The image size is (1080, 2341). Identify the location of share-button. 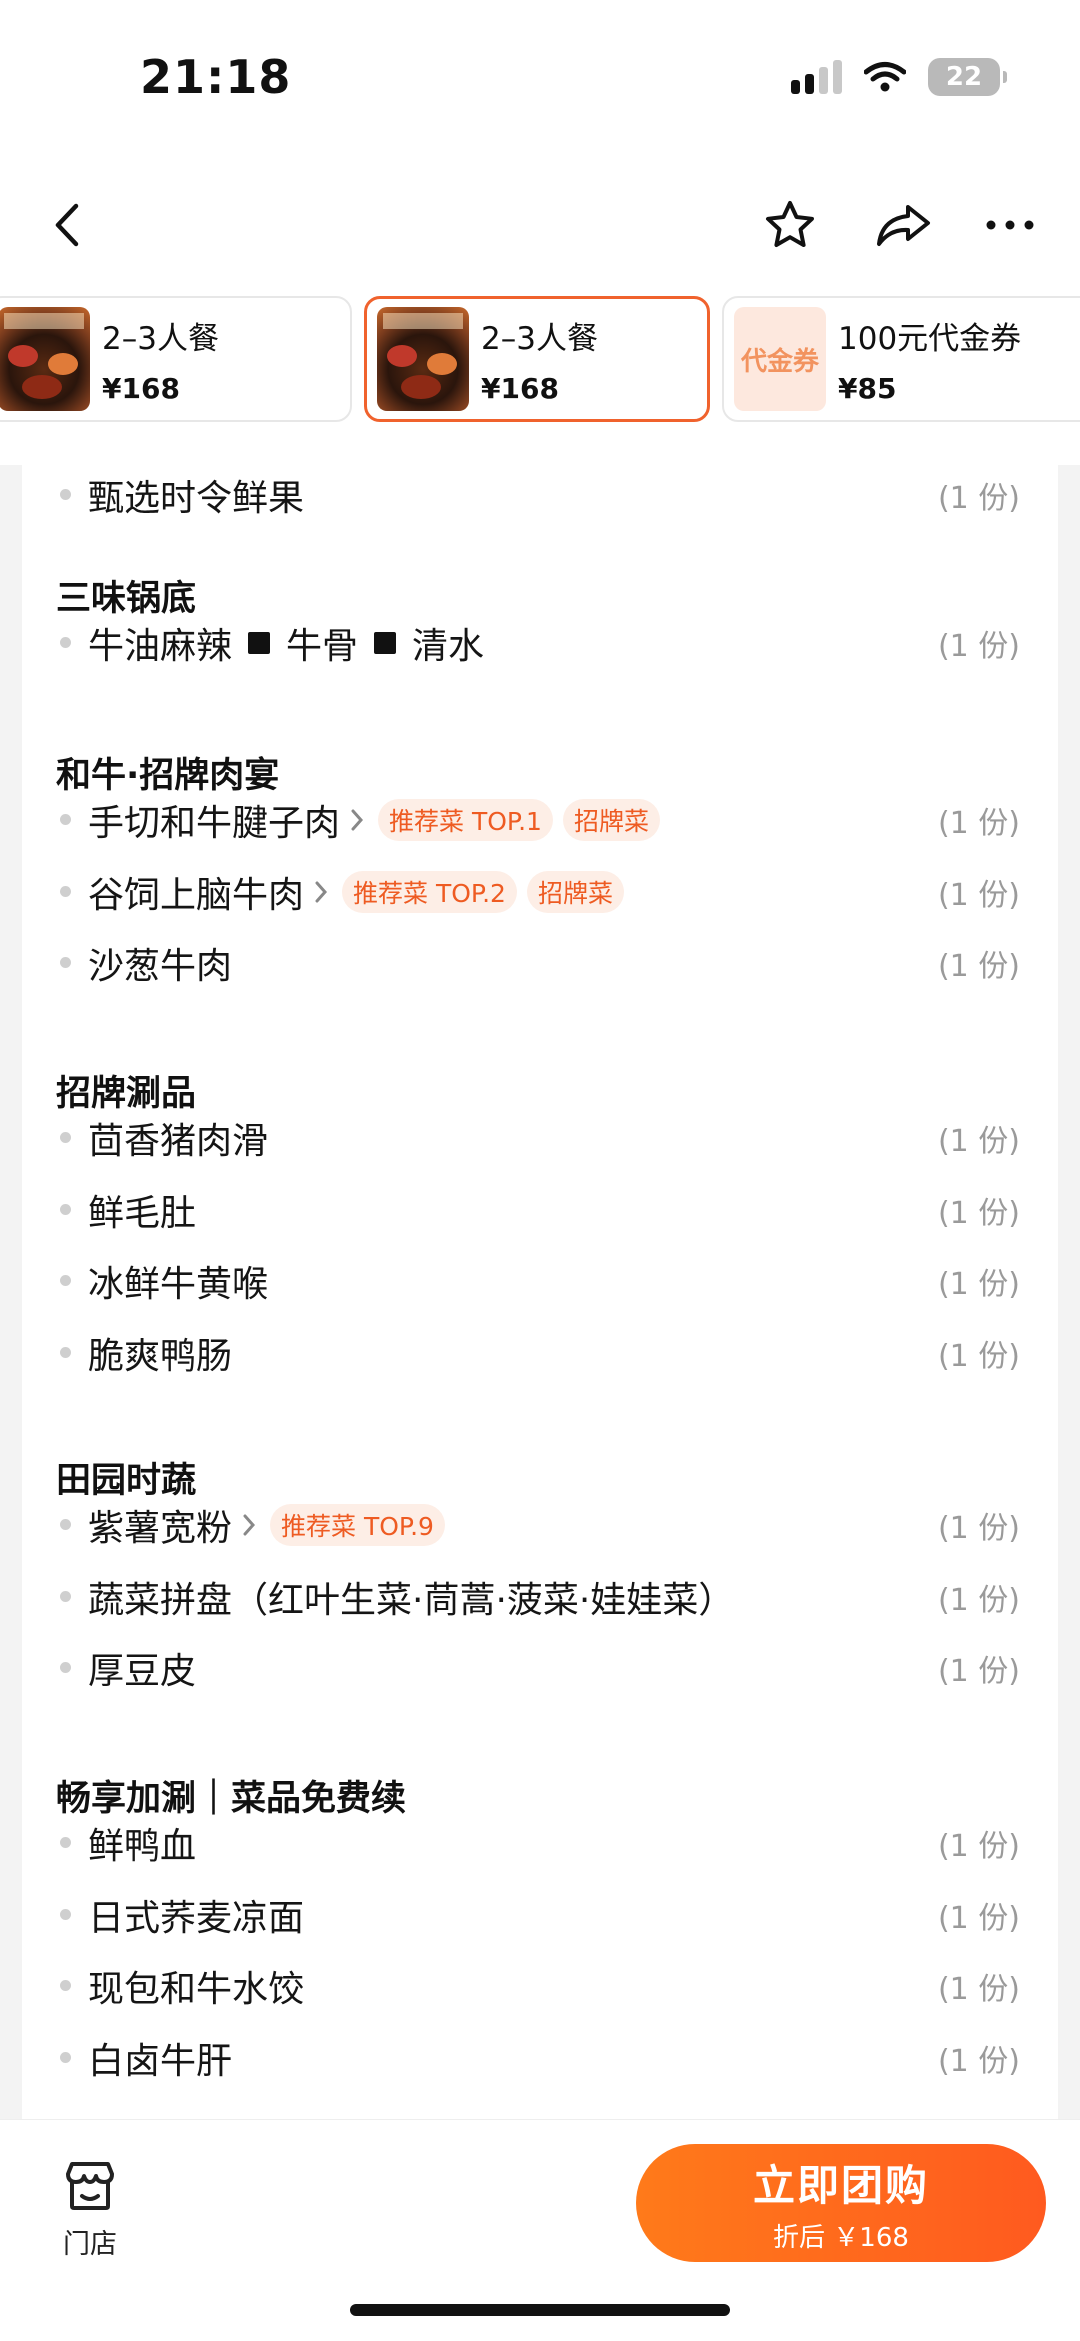
(903, 225).